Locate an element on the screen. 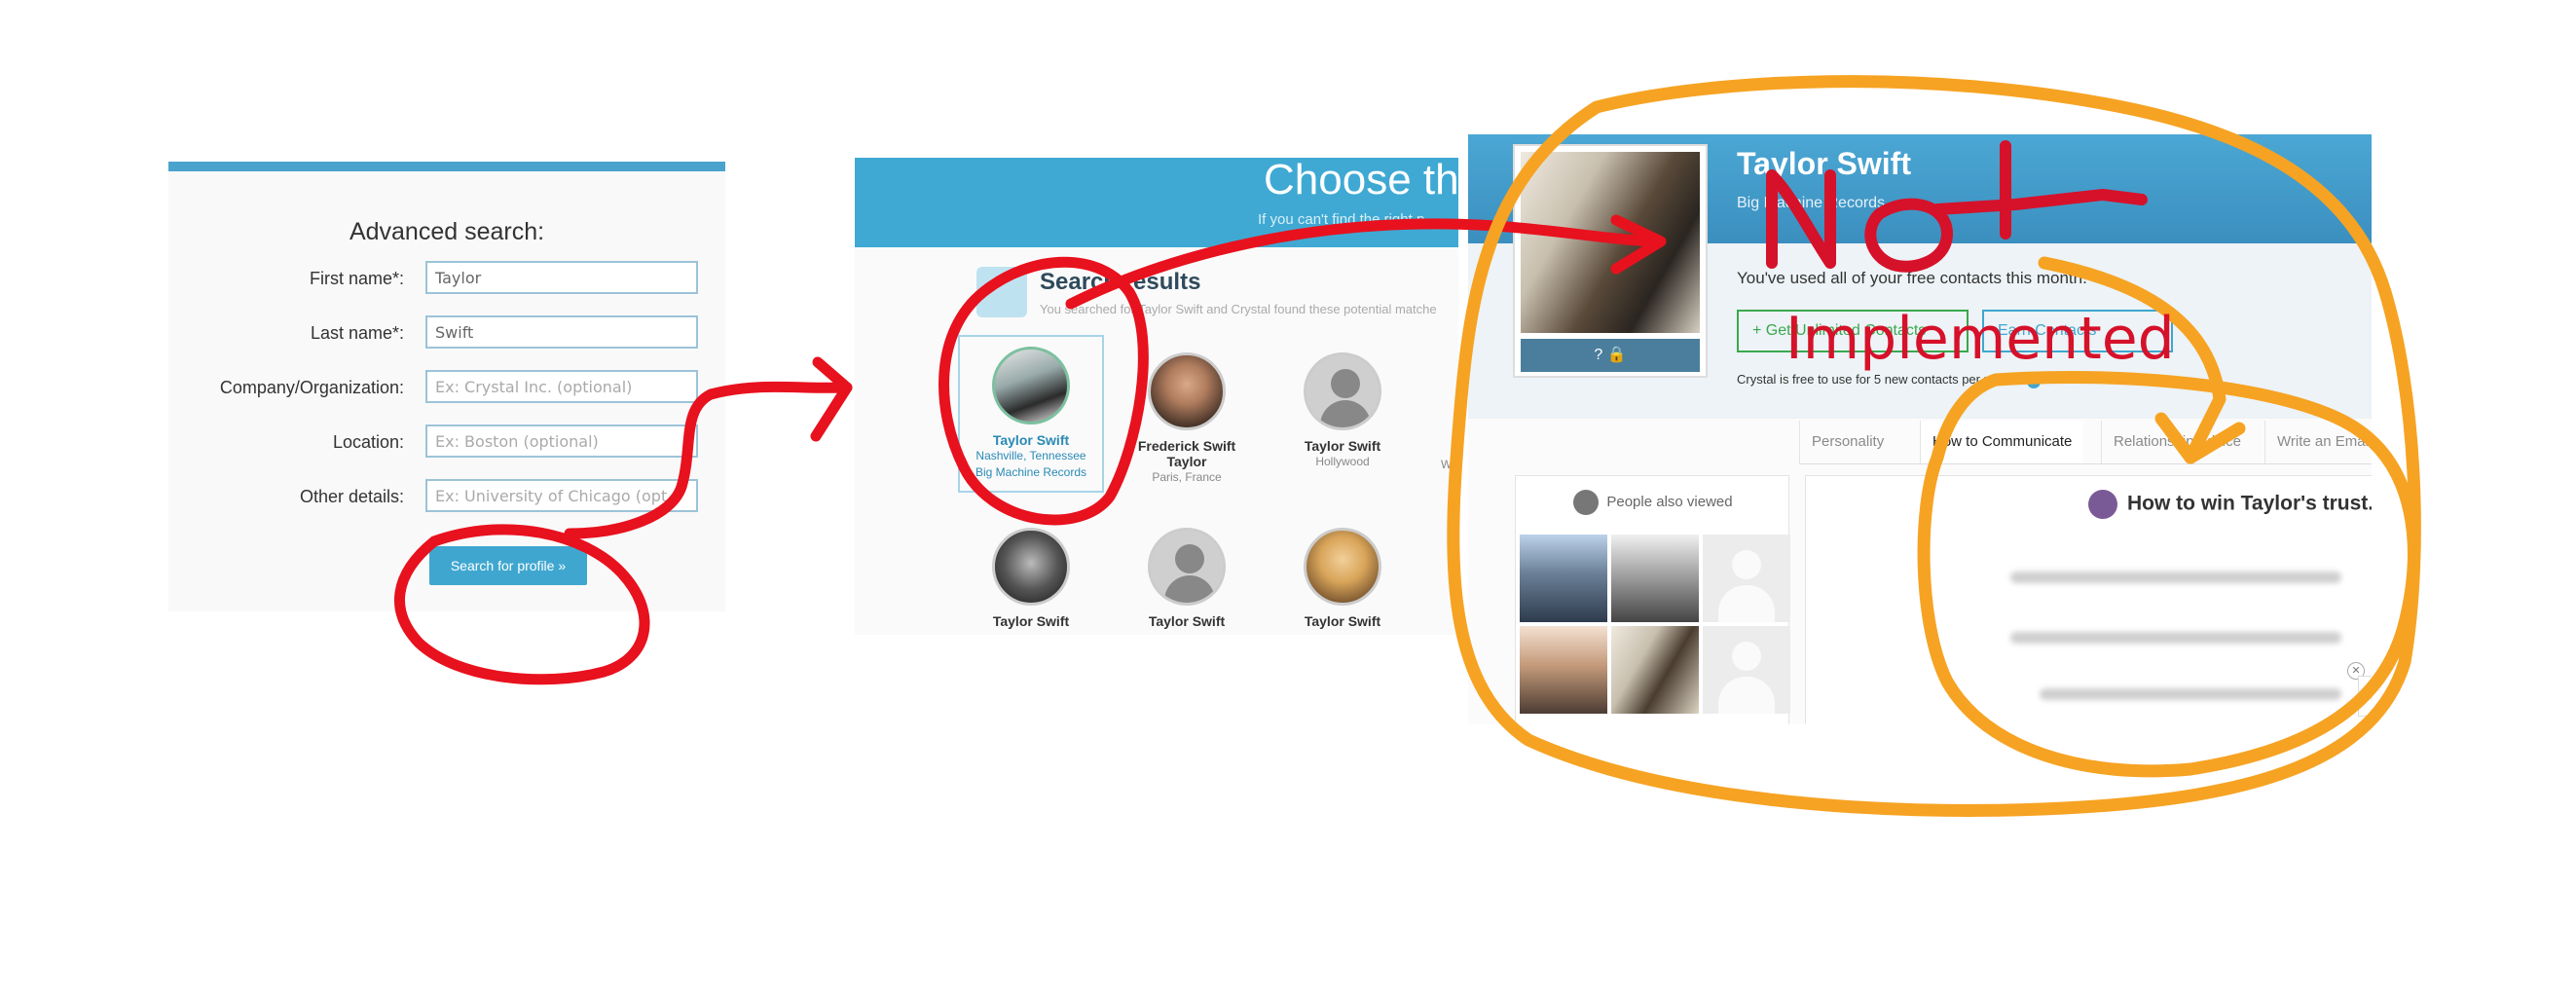 The height and width of the screenshot is (997, 2576). implemented-annotation-text: Implemented is located at coordinates (1980, 339).